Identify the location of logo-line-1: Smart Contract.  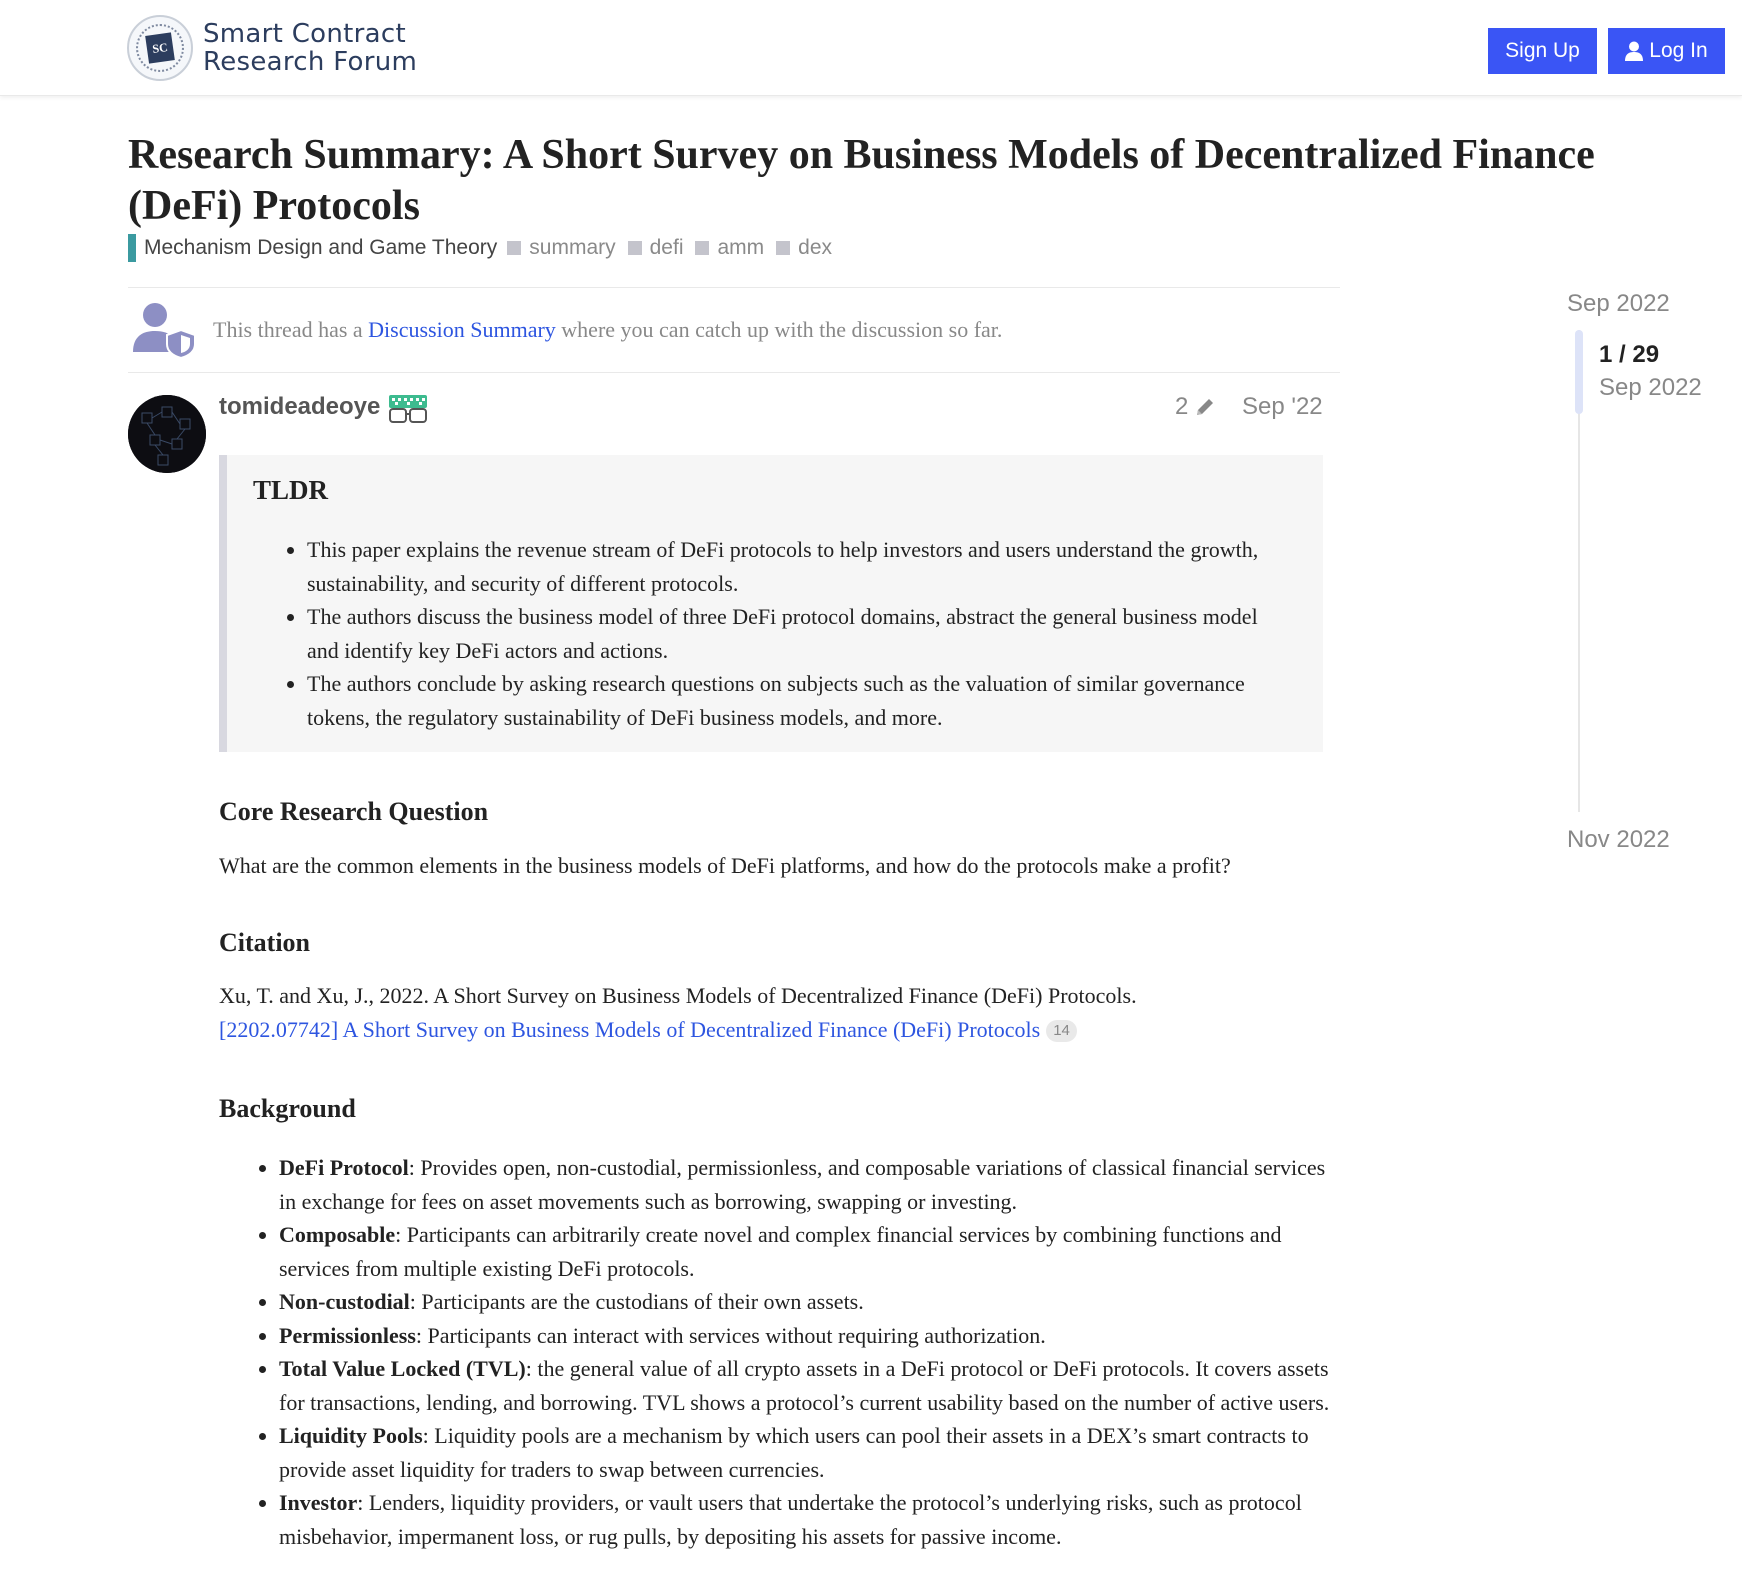
(304, 34).